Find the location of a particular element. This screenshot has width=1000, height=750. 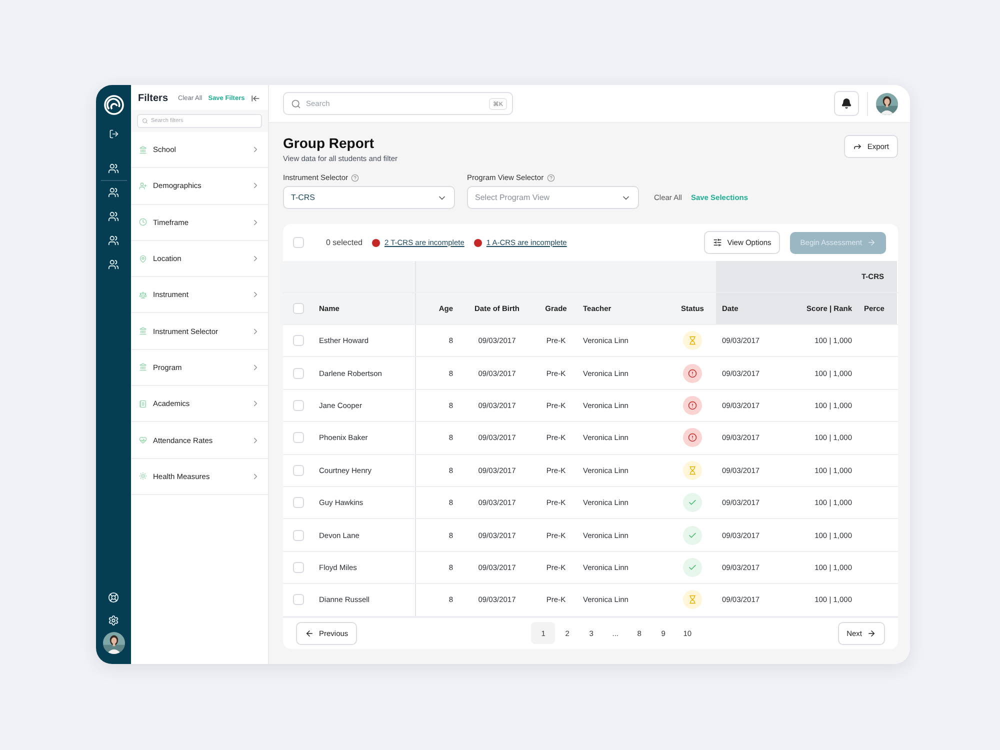

notifications-button is located at coordinates (846, 103).